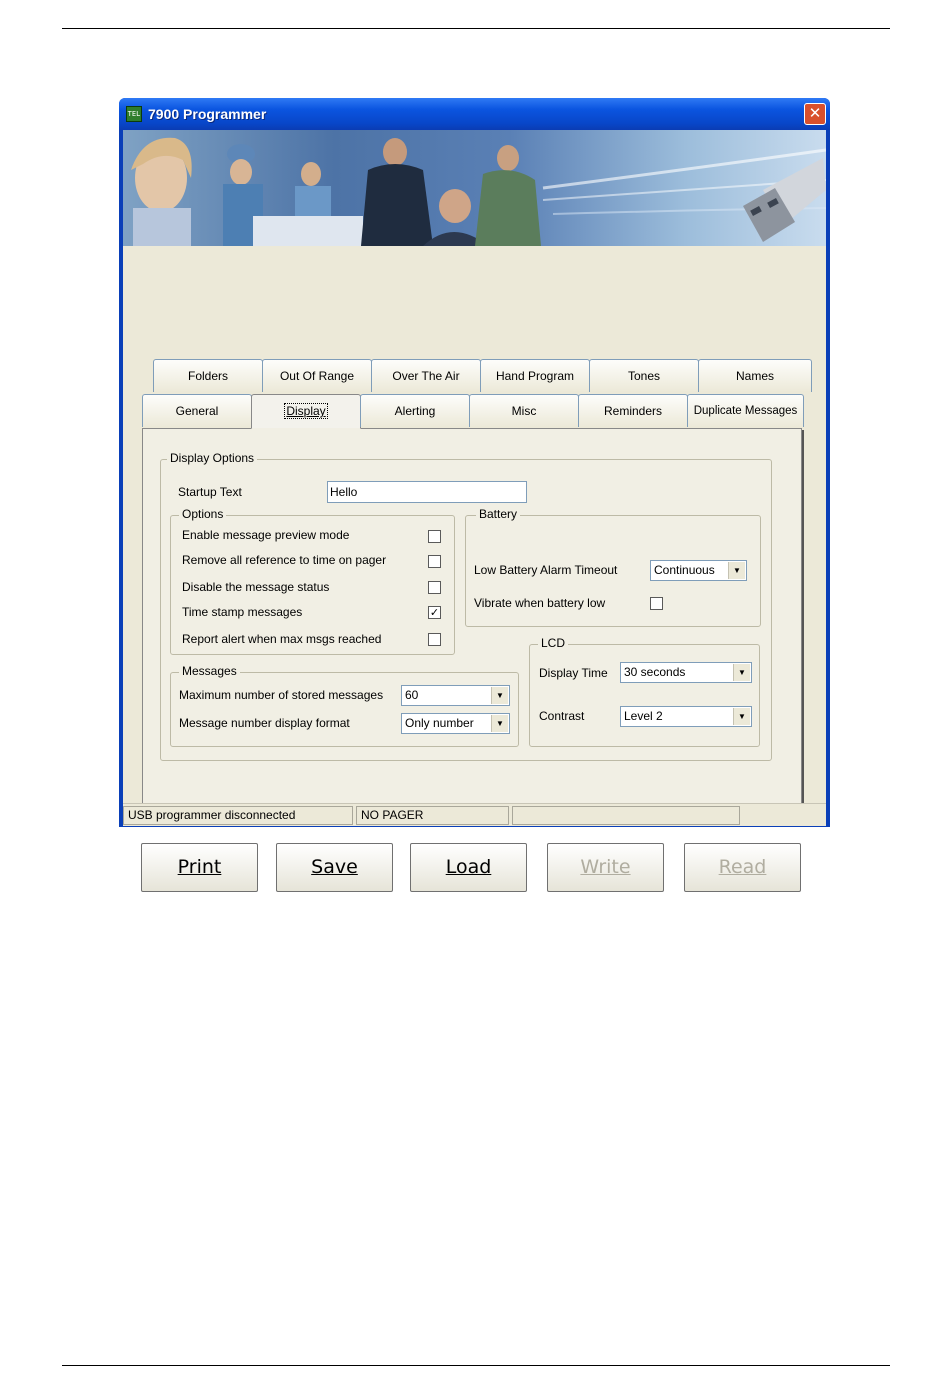  What do you see at coordinates (264, 723) in the screenshot?
I see `number-format-label: Message number display format` at bounding box center [264, 723].